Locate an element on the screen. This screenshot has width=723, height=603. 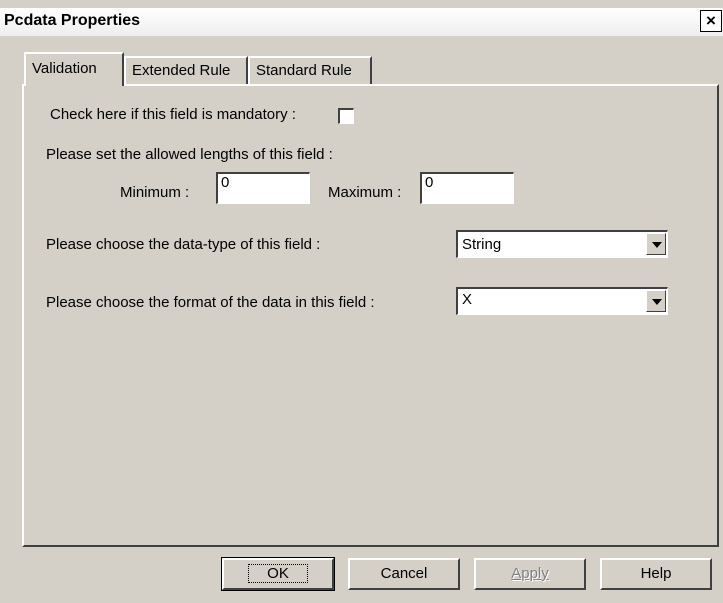
ok-button: OK is located at coordinates (278, 574).